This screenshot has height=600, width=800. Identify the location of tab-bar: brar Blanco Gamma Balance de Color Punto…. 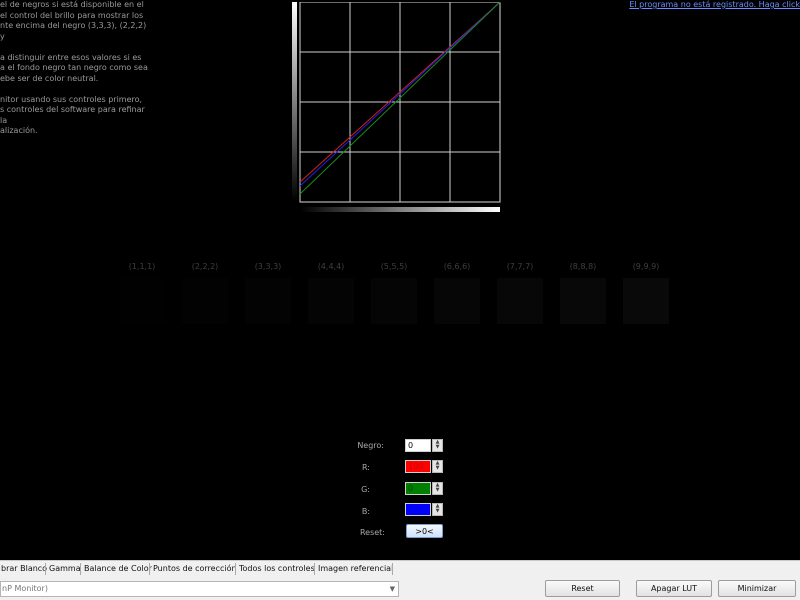
(400, 568).